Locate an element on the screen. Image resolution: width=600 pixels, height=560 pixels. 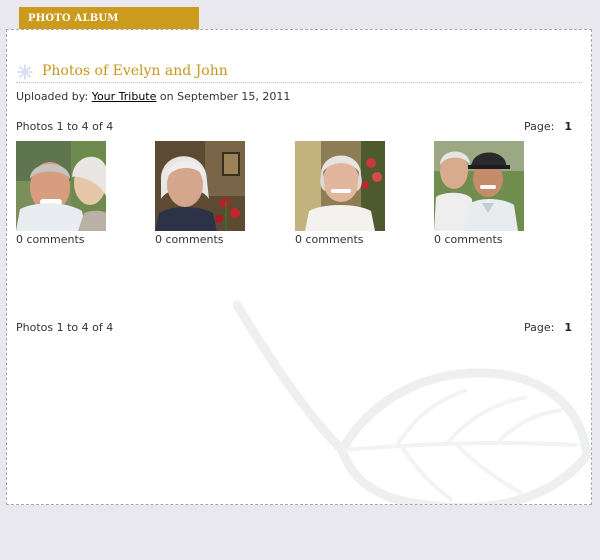
uploaded-by-label: Uploaded by: is located at coordinates (52, 96).